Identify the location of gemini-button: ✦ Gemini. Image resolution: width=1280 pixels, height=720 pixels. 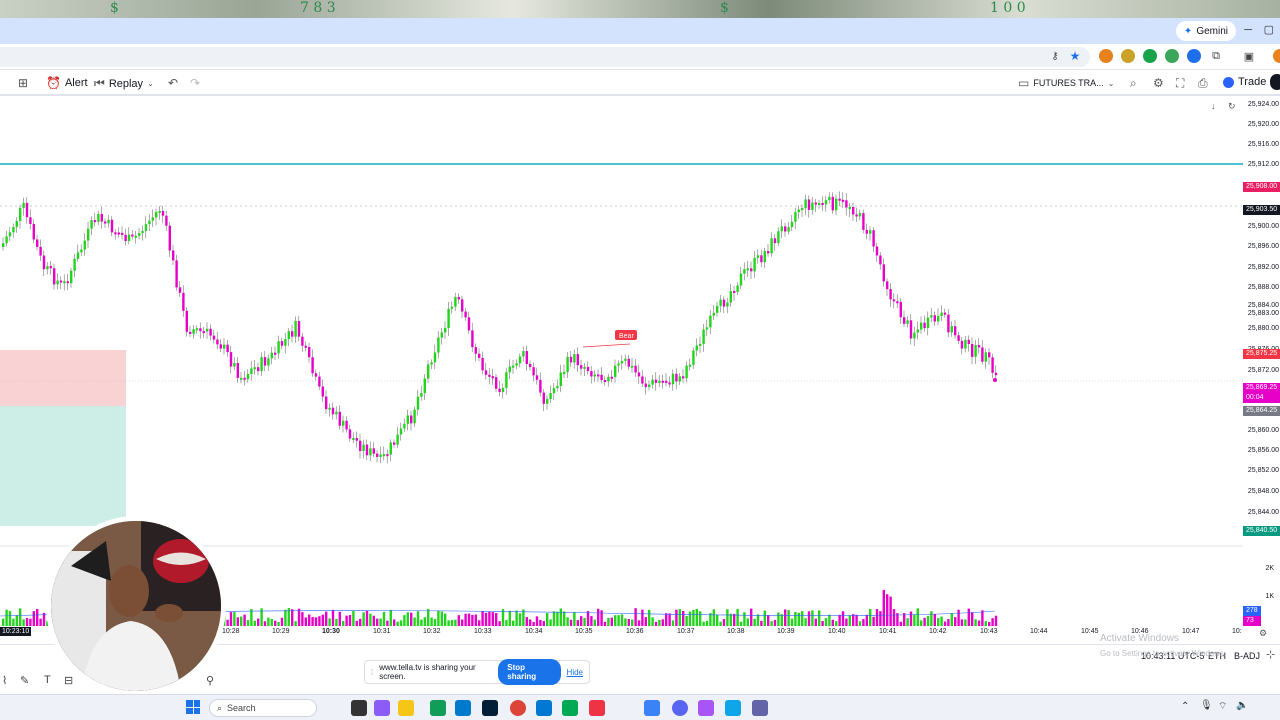
(1205, 31).